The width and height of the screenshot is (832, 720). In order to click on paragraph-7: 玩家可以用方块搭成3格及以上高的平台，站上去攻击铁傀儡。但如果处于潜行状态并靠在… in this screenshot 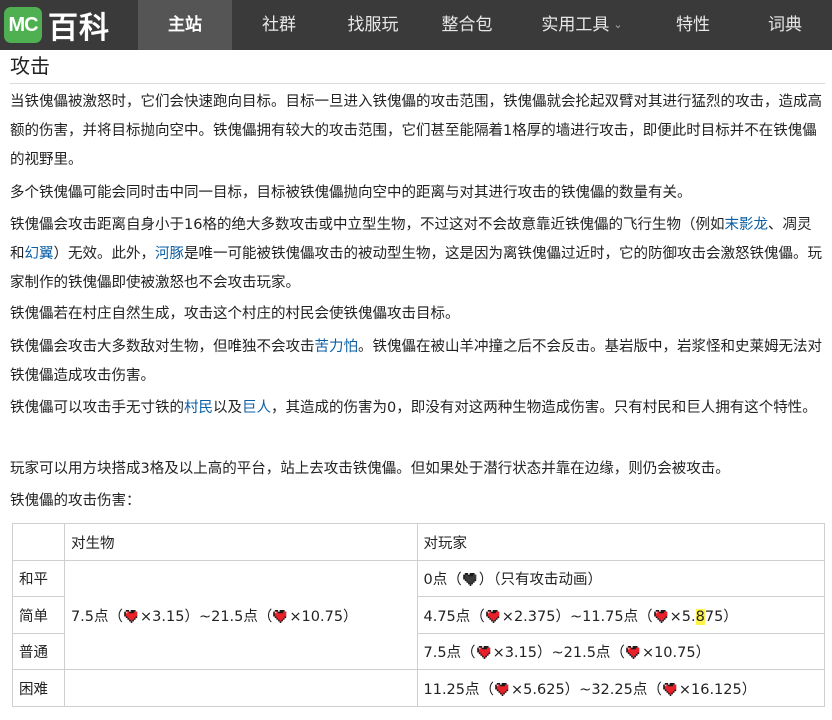, I will do `click(370, 469)`.